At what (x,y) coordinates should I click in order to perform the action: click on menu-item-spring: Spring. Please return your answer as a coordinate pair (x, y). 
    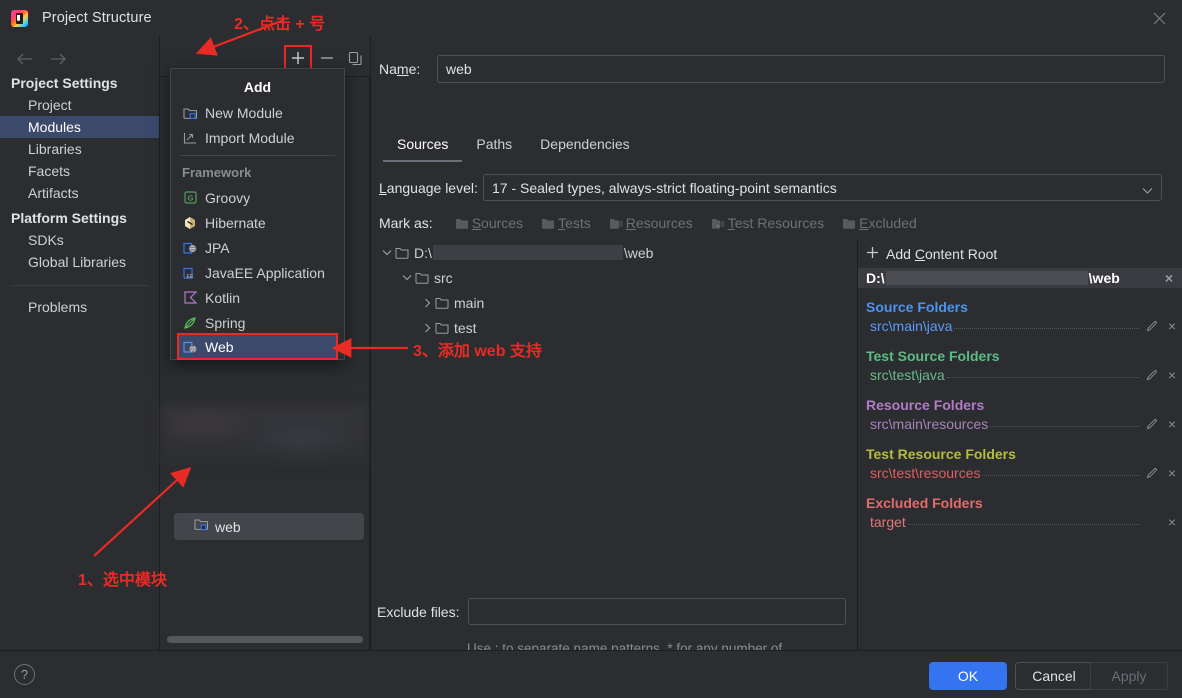
    Looking at the image, I should click on (257, 322).